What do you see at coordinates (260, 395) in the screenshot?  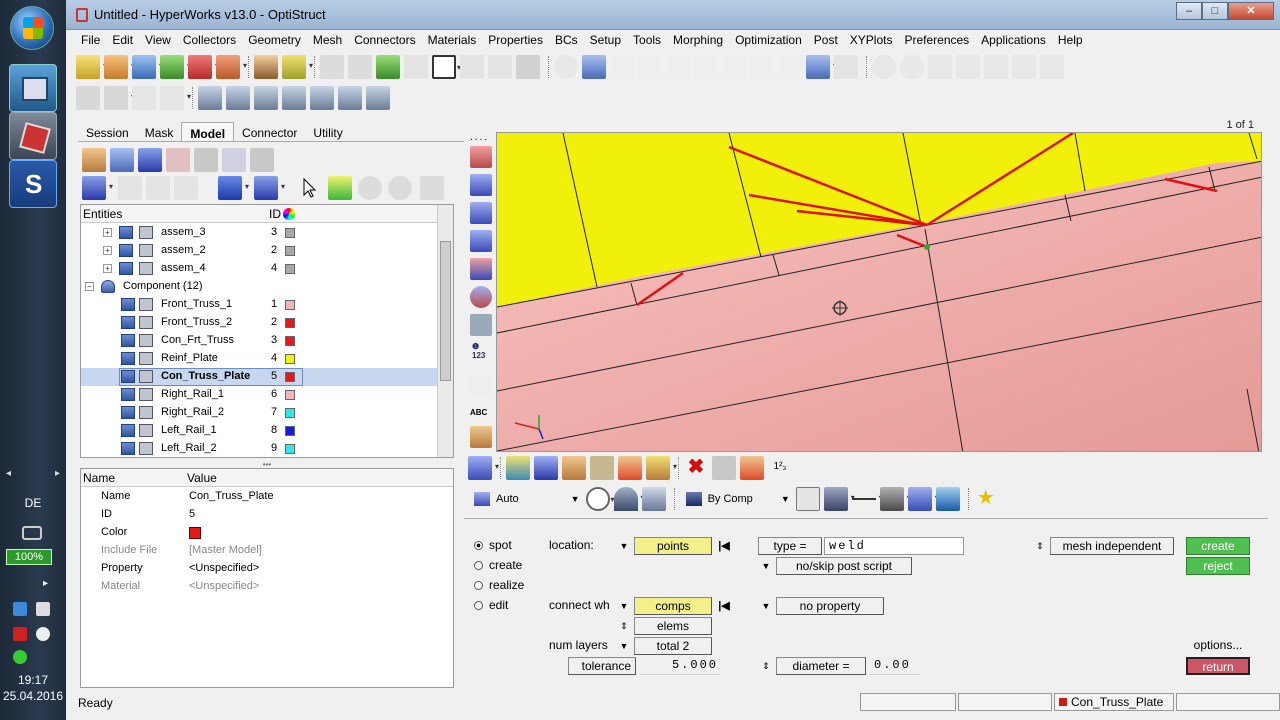 I see `entity-row: Right_Rail_1 6` at bounding box center [260, 395].